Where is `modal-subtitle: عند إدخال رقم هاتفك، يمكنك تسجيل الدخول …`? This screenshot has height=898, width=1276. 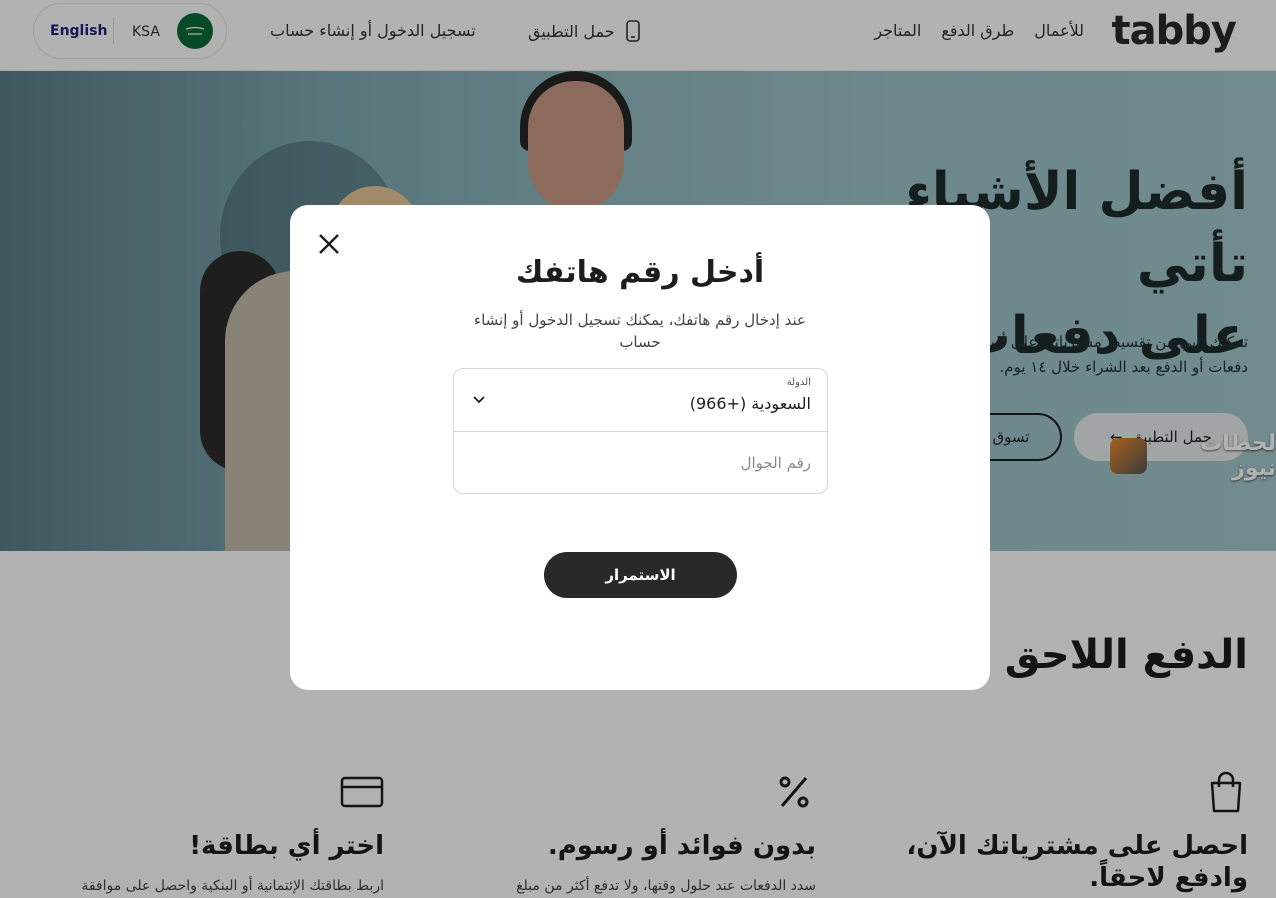 modal-subtitle: عند إدخال رقم هاتفك، يمكنك تسجيل الدخول … is located at coordinates (640, 331).